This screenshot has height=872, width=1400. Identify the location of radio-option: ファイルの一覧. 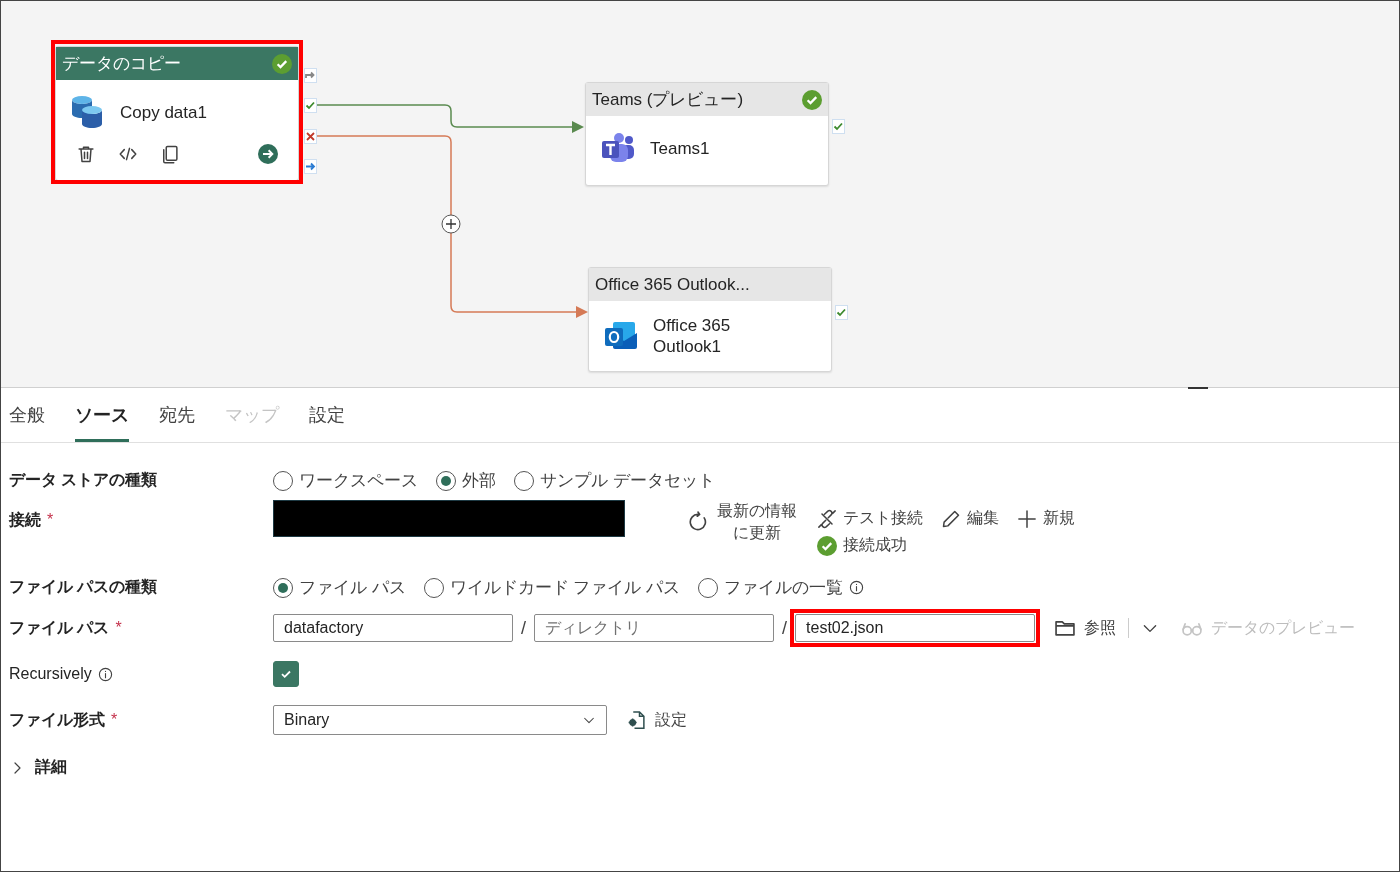
(781, 587).